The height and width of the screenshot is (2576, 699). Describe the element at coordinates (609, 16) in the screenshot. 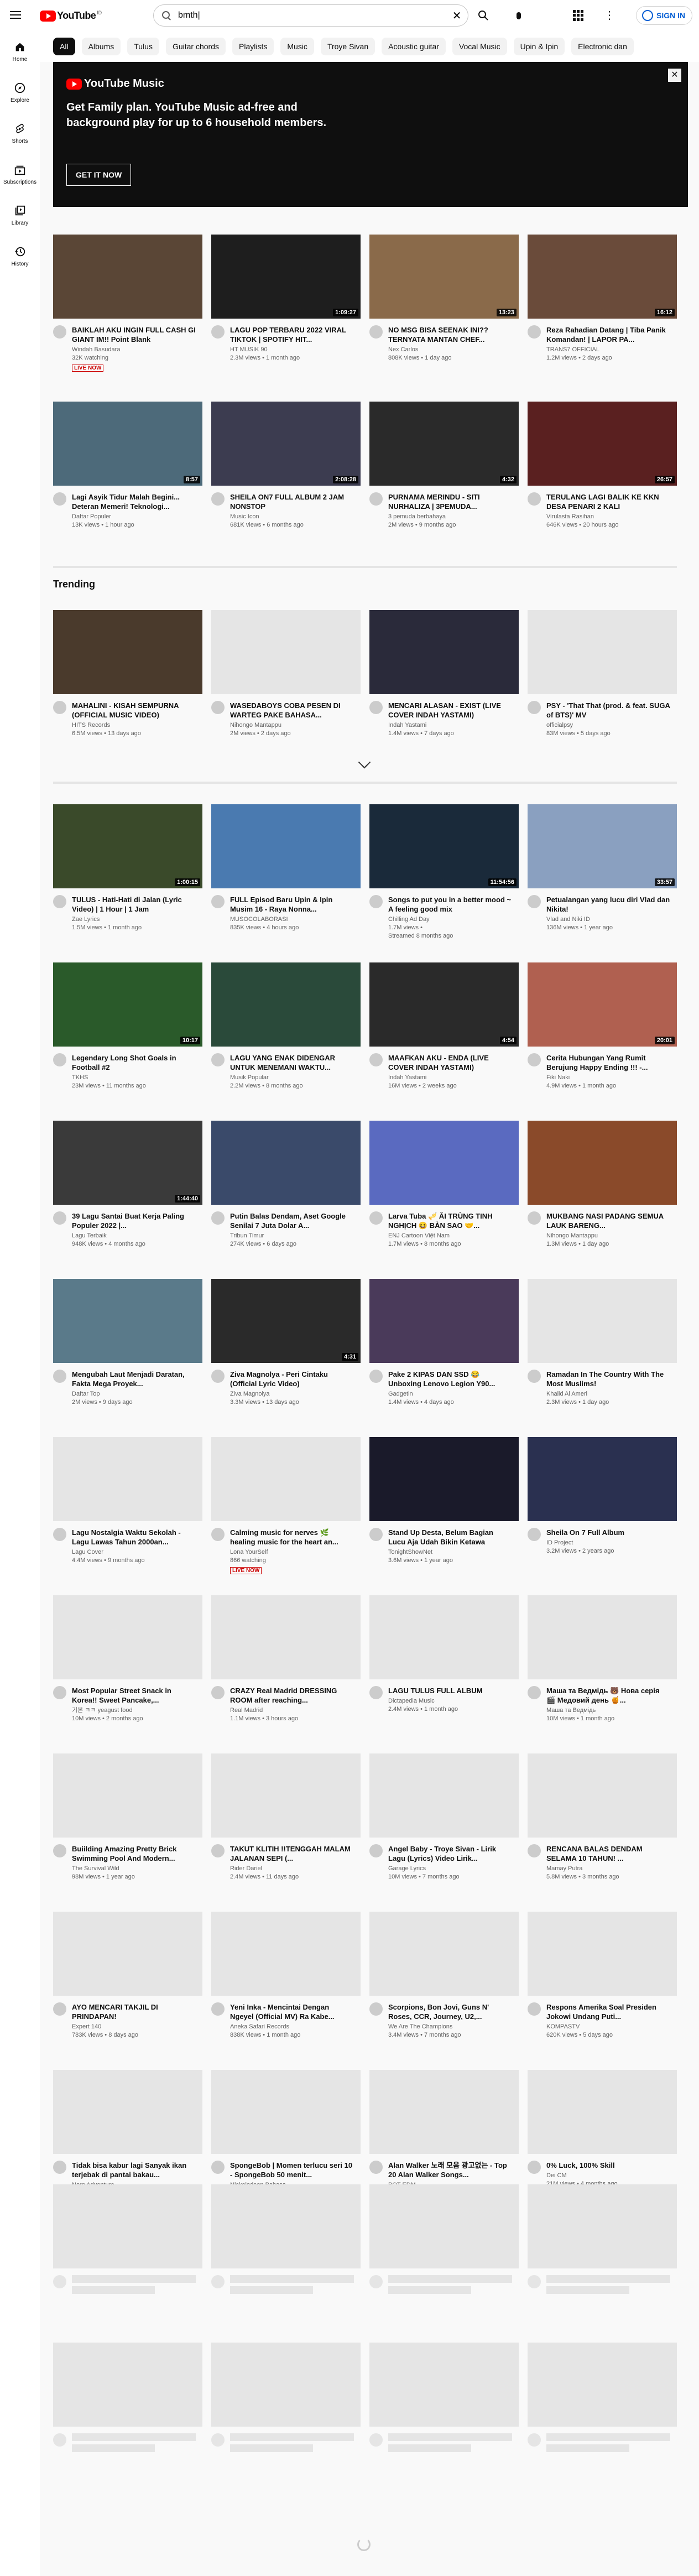

I see `more-vertical-icon: ⋮` at that location.